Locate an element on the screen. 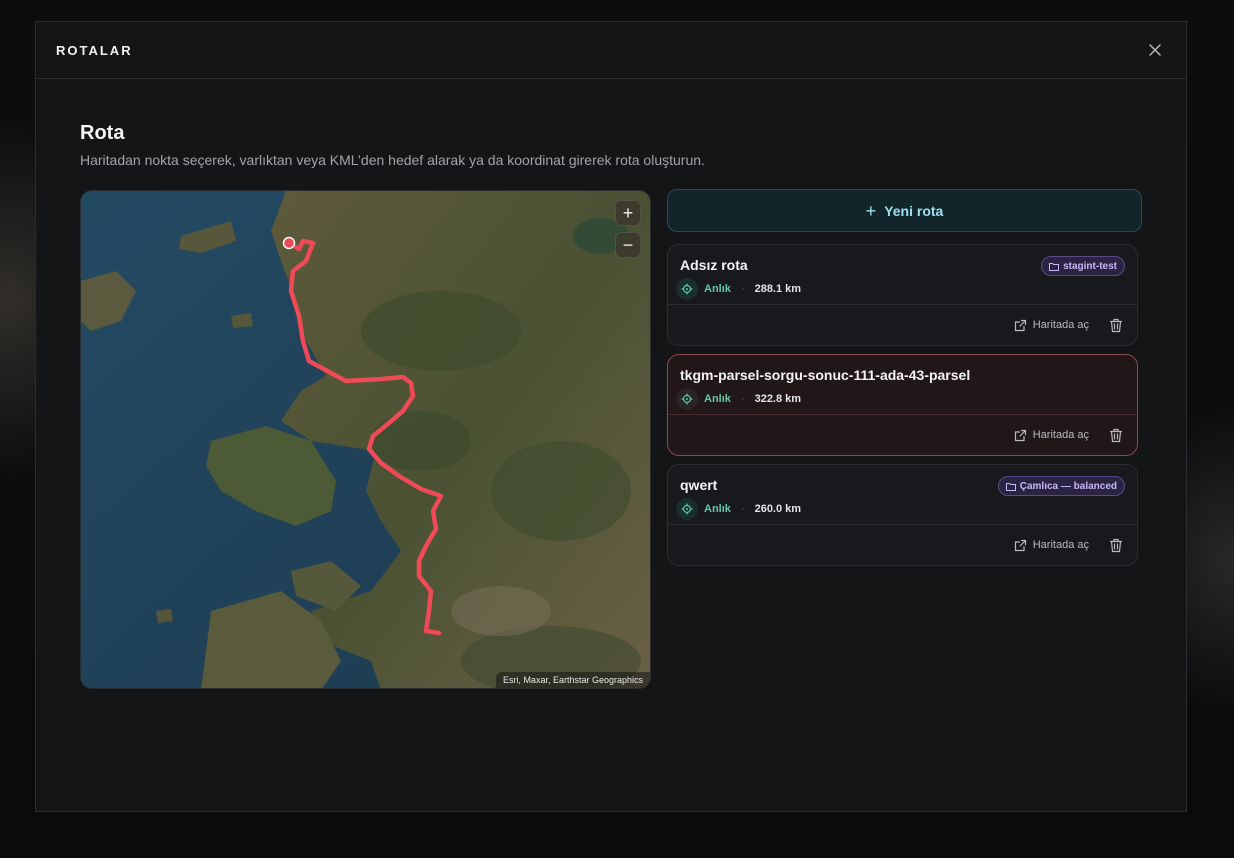 Image resolution: width=1234 pixels, height=858 pixels. route-tag: stagint-test is located at coordinates (1083, 266).